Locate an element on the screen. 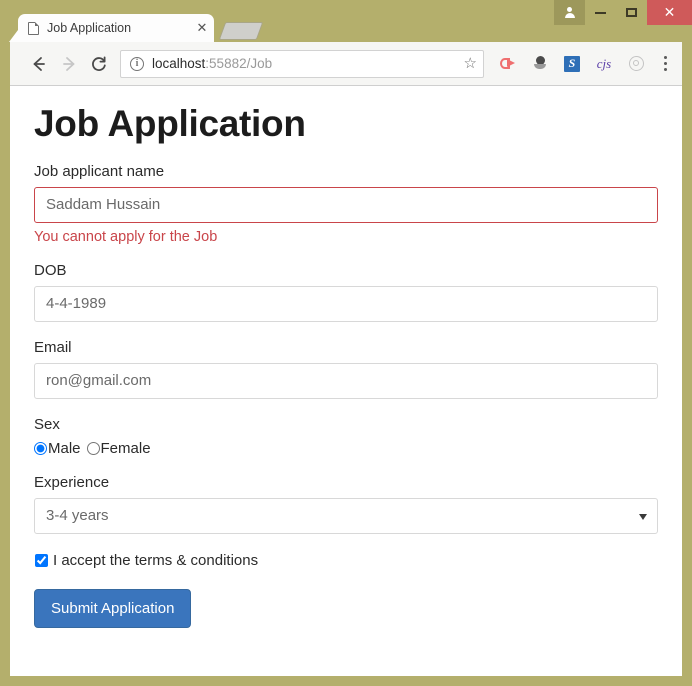 The image size is (692, 686). name-input: Saddam Hussain is located at coordinates (346, 204).